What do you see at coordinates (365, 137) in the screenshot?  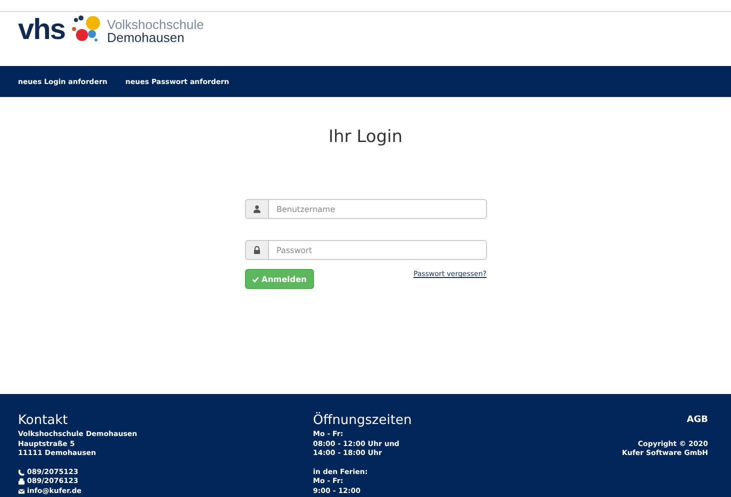 I see `page-title: Ihr Login` at bounding box center [365, 137].